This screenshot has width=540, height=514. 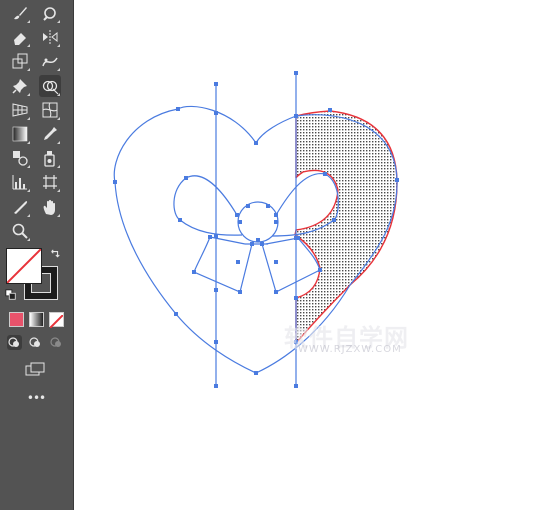 What do you see at coordinates (20, 134) in the screenshot?
I see `gradient-tool` at bounding box center [20, 134].